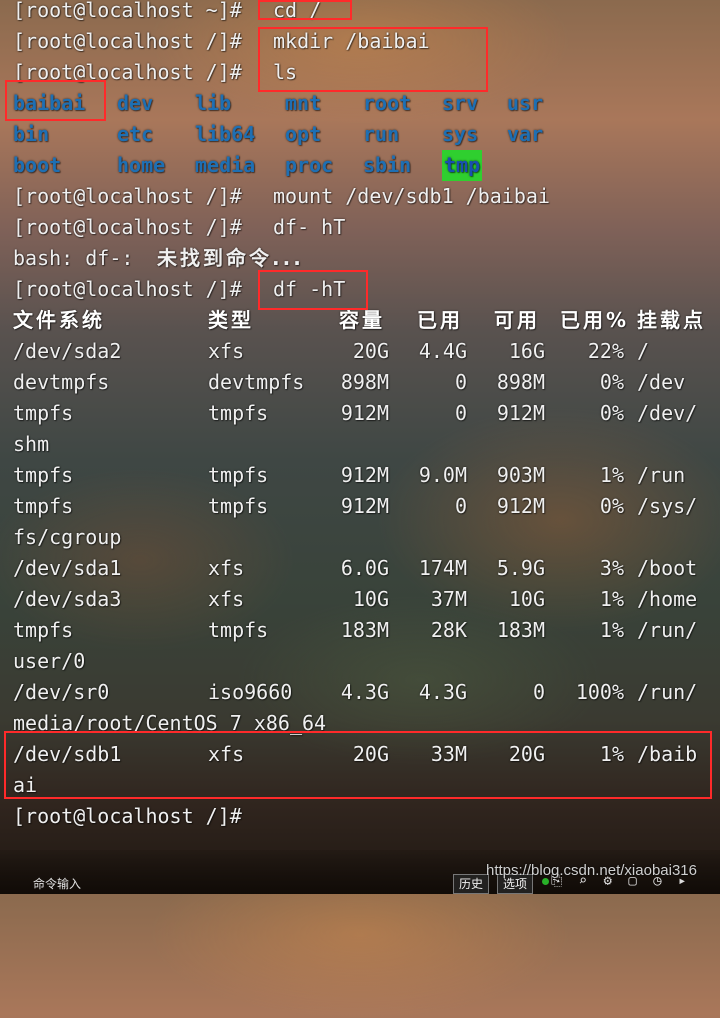 Image resolution: width=720 pixels, height=1018 pixels. What do you see at coordinates (440, 320) in the screenshot?
I see `df-header-used: 已用` at bounding box center [440, 320].